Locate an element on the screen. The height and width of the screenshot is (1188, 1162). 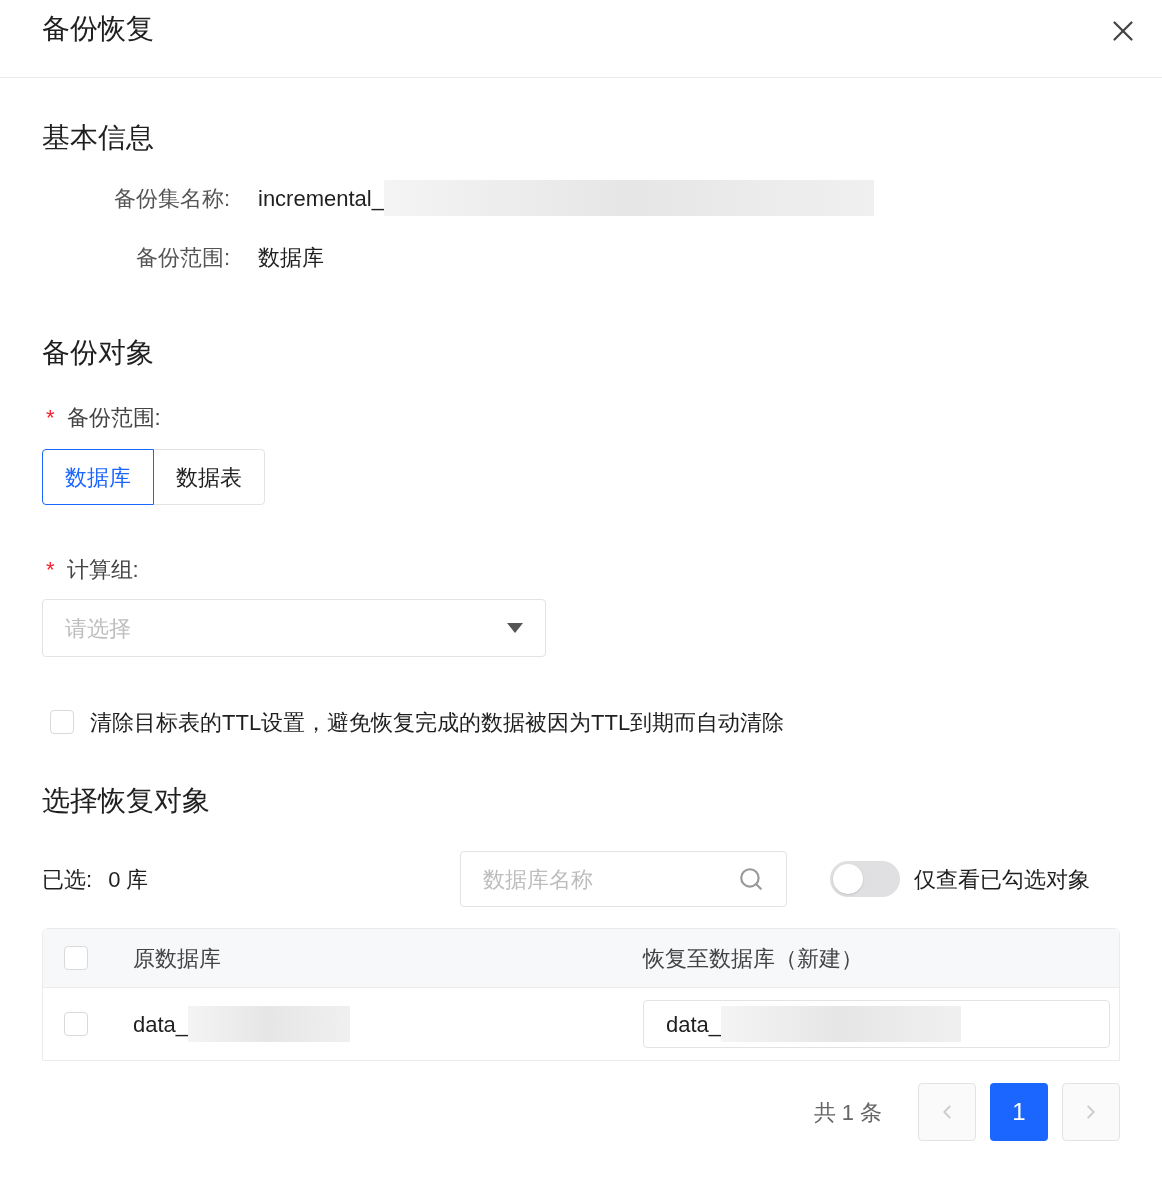
field-label: 备份集名称: is located at coordinates (171, 198).